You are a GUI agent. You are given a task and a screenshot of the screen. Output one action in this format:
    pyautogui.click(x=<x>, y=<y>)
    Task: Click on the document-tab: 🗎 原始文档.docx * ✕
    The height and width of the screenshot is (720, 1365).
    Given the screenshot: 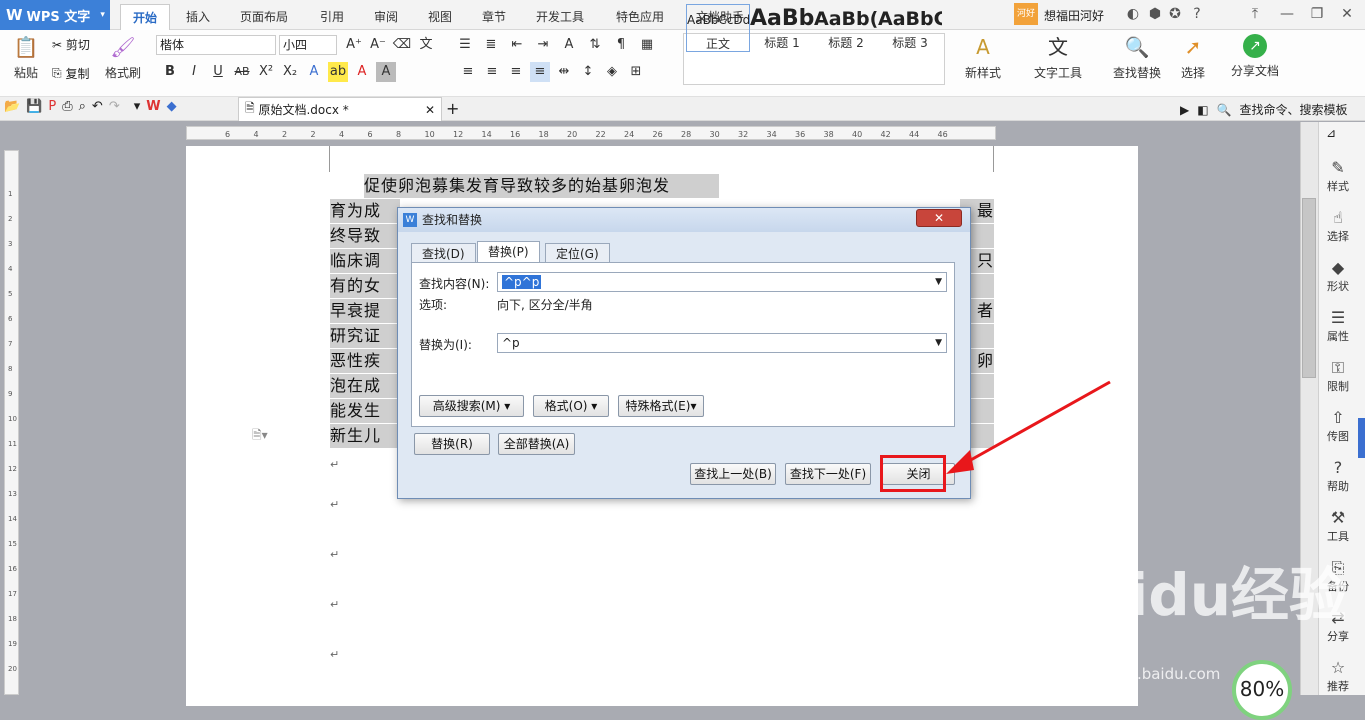 What is the action you would take?
    pyautogui.click(x=340, y=109)
    